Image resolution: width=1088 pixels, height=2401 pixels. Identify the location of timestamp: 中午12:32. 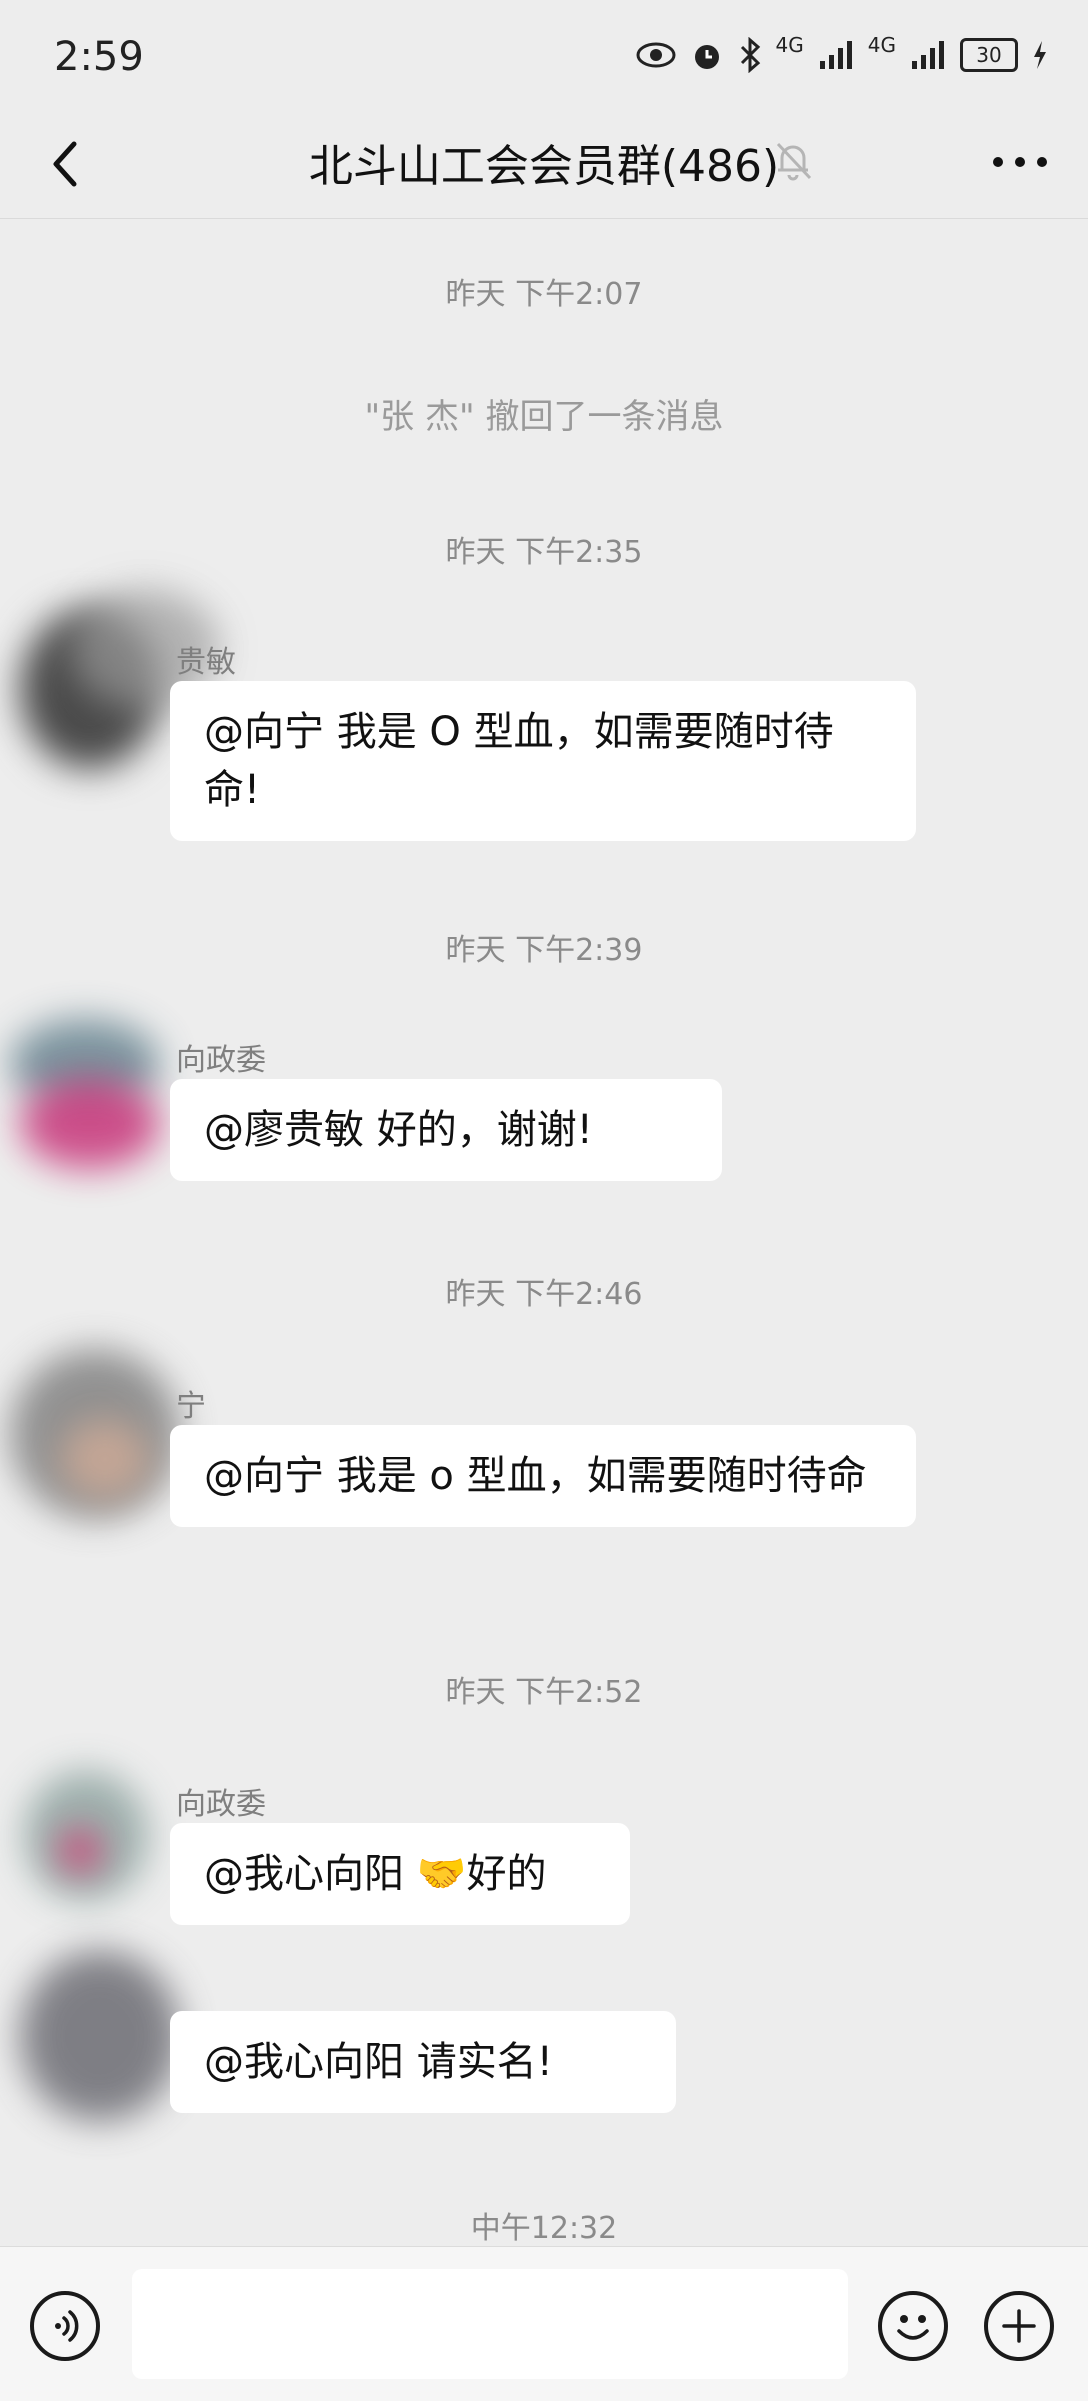
(544, 2228).